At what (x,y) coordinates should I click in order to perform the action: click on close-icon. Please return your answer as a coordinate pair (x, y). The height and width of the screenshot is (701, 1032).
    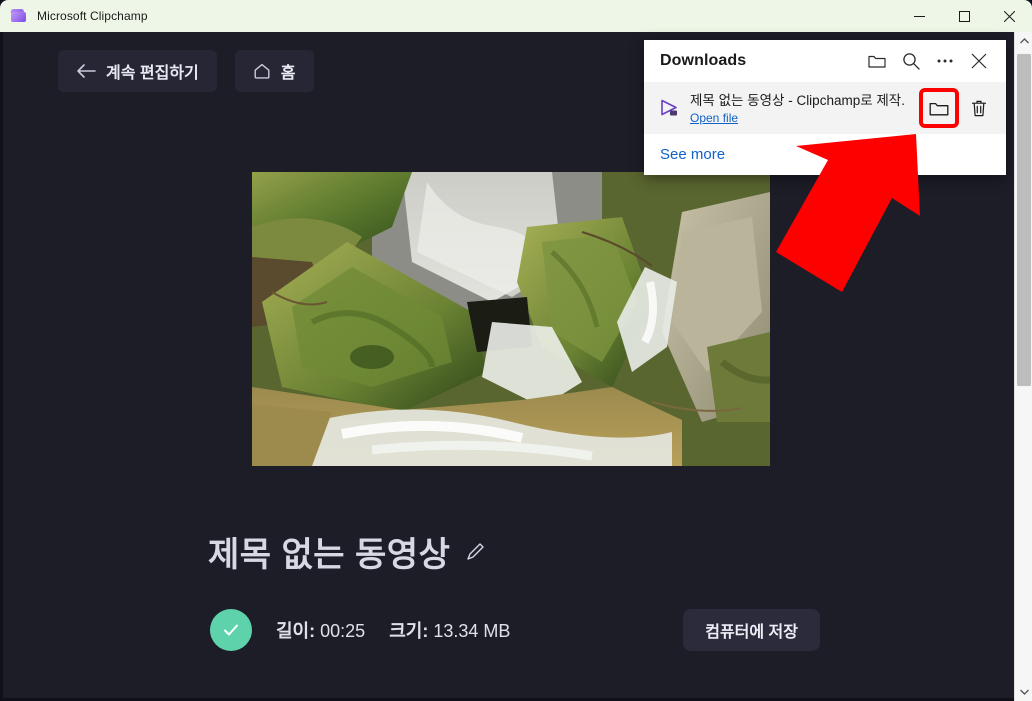
    Looking at the image, I should click on (979, 61).